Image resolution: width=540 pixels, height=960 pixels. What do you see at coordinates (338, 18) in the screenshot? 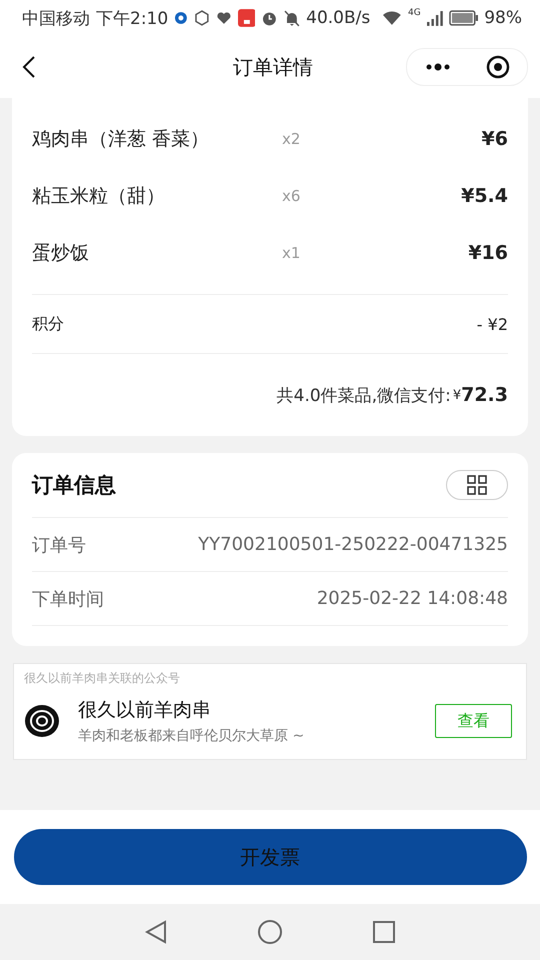
I see `network-speed: 40.0B/s` at bounding box center [338, 18].